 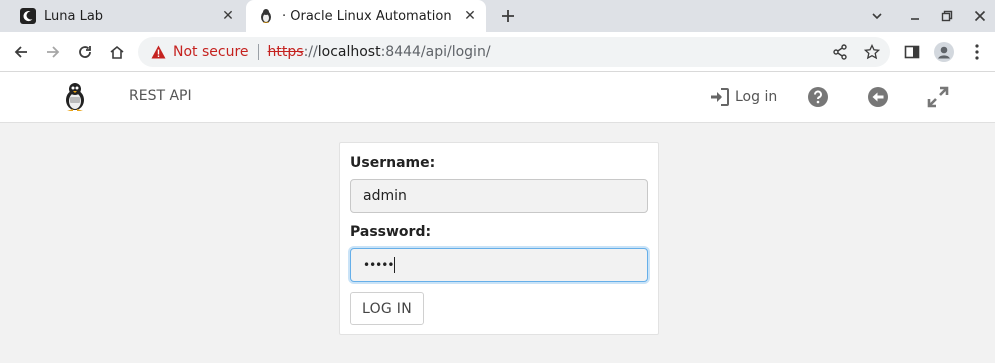 What do you see at coordinates (499, 265) in the screenshot?
I see `password-field: •••••` at bounding box center [499, 265].